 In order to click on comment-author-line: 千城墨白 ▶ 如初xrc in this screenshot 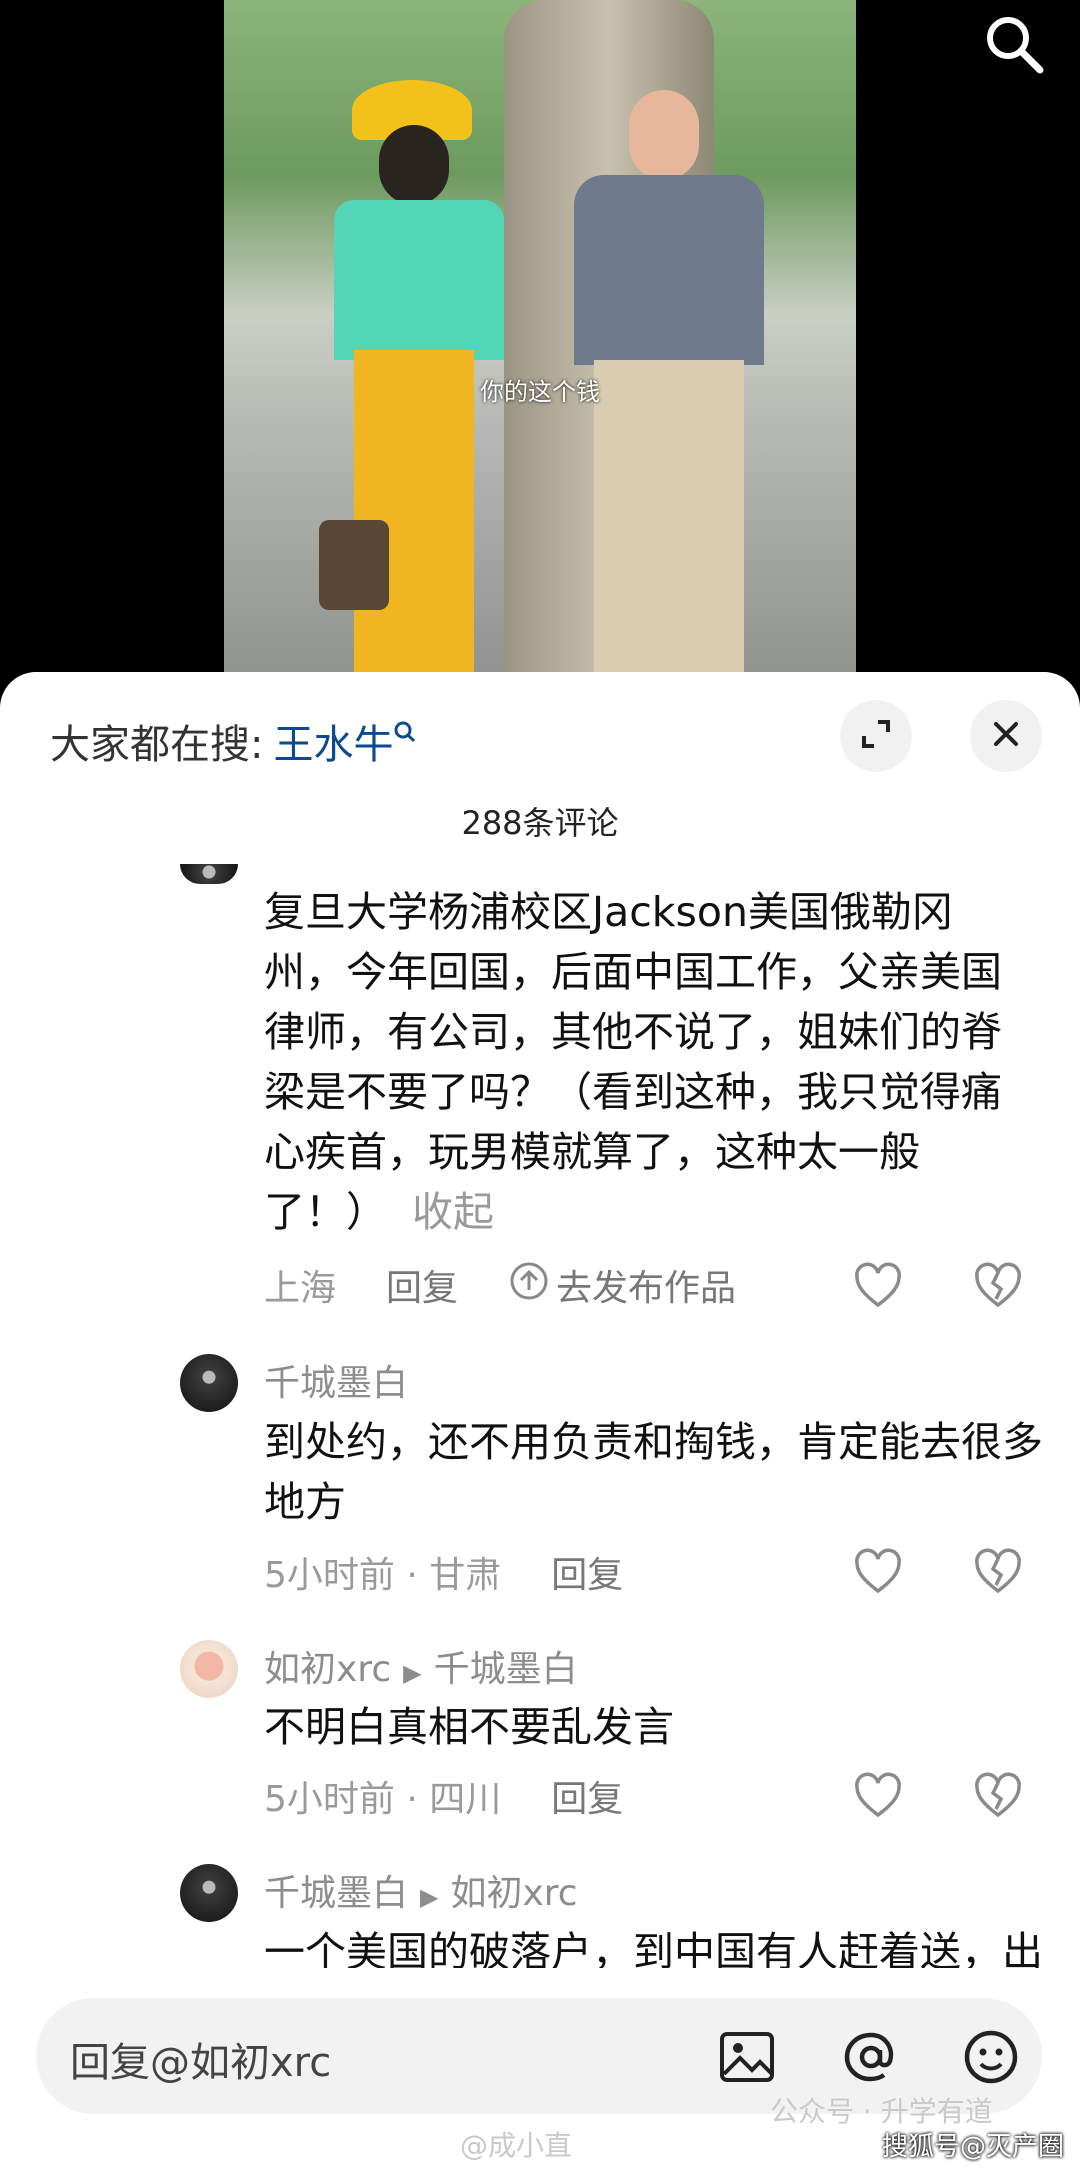, I will do `click(421, 1890)`.